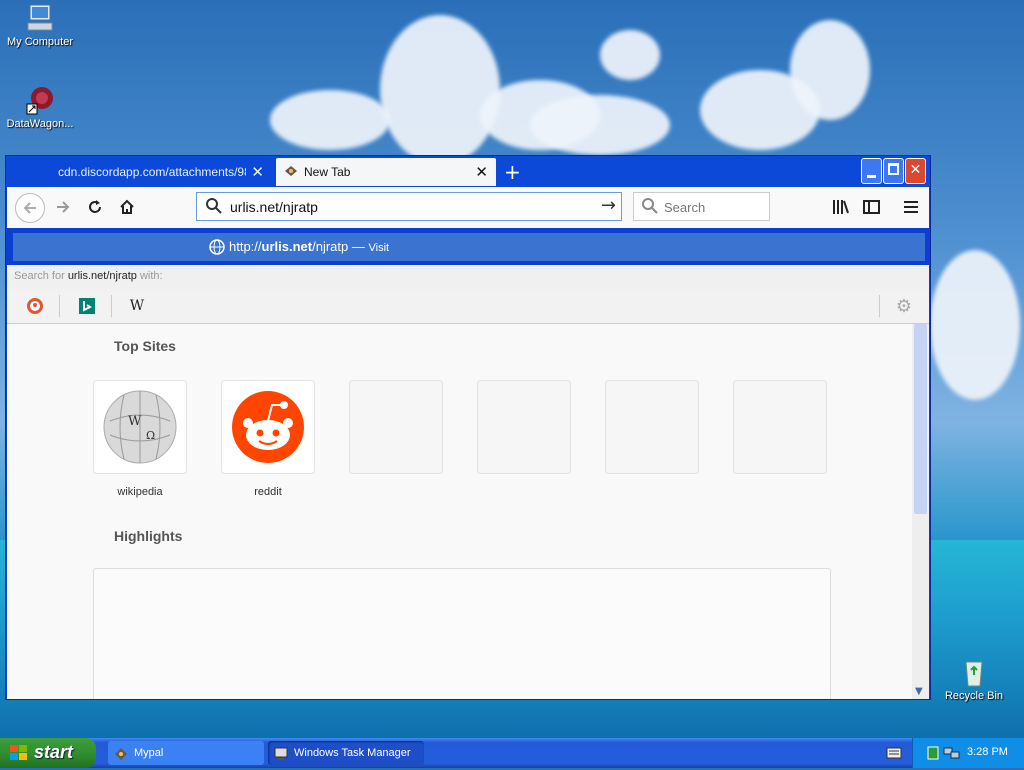 Image resolution: width=1024 pixels, height=770 pixels. I want to click on menu-button, so click(911, 207).